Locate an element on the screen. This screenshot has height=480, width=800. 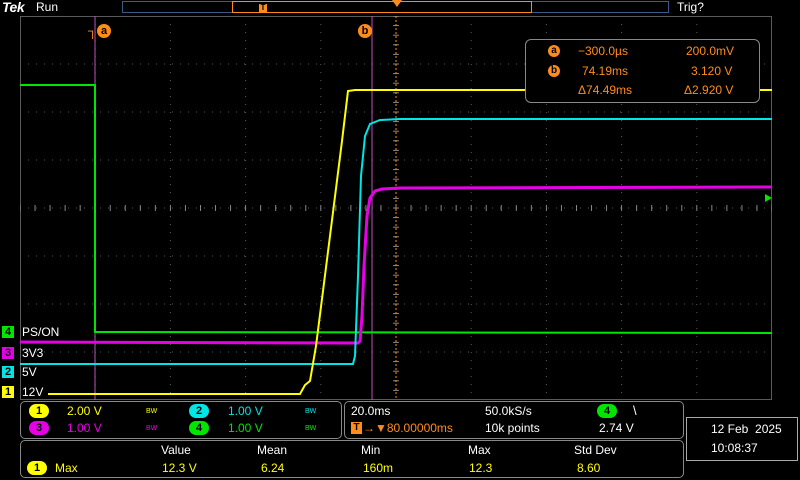
ch1-bw-limit: BW is located at coordinates (152, 411).